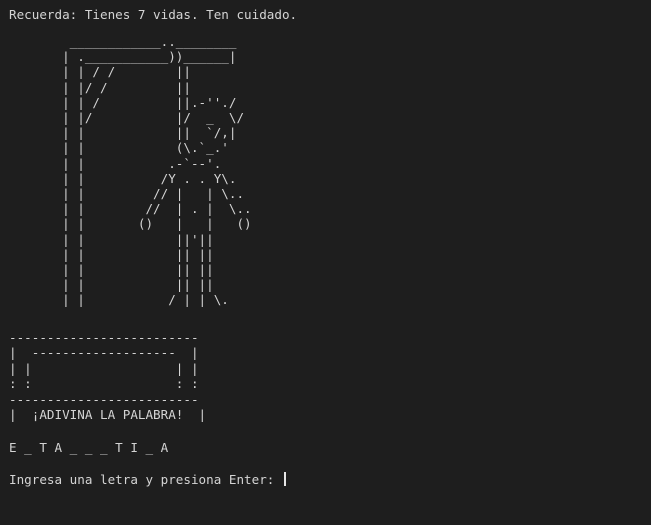 Image resolution: width=651 pixels, height=525 pixels. I want to click on word-progress: E _ T A _ _ _ T I _ A, so click(89, 447).